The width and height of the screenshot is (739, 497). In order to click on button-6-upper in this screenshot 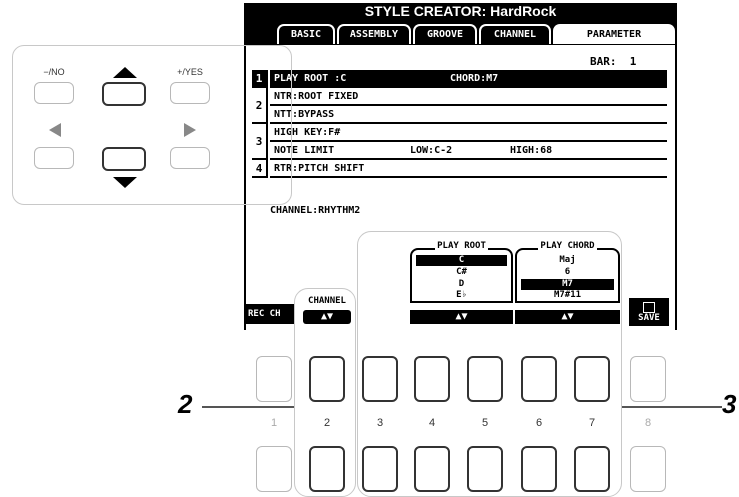, I will do `click(539, 379)`.